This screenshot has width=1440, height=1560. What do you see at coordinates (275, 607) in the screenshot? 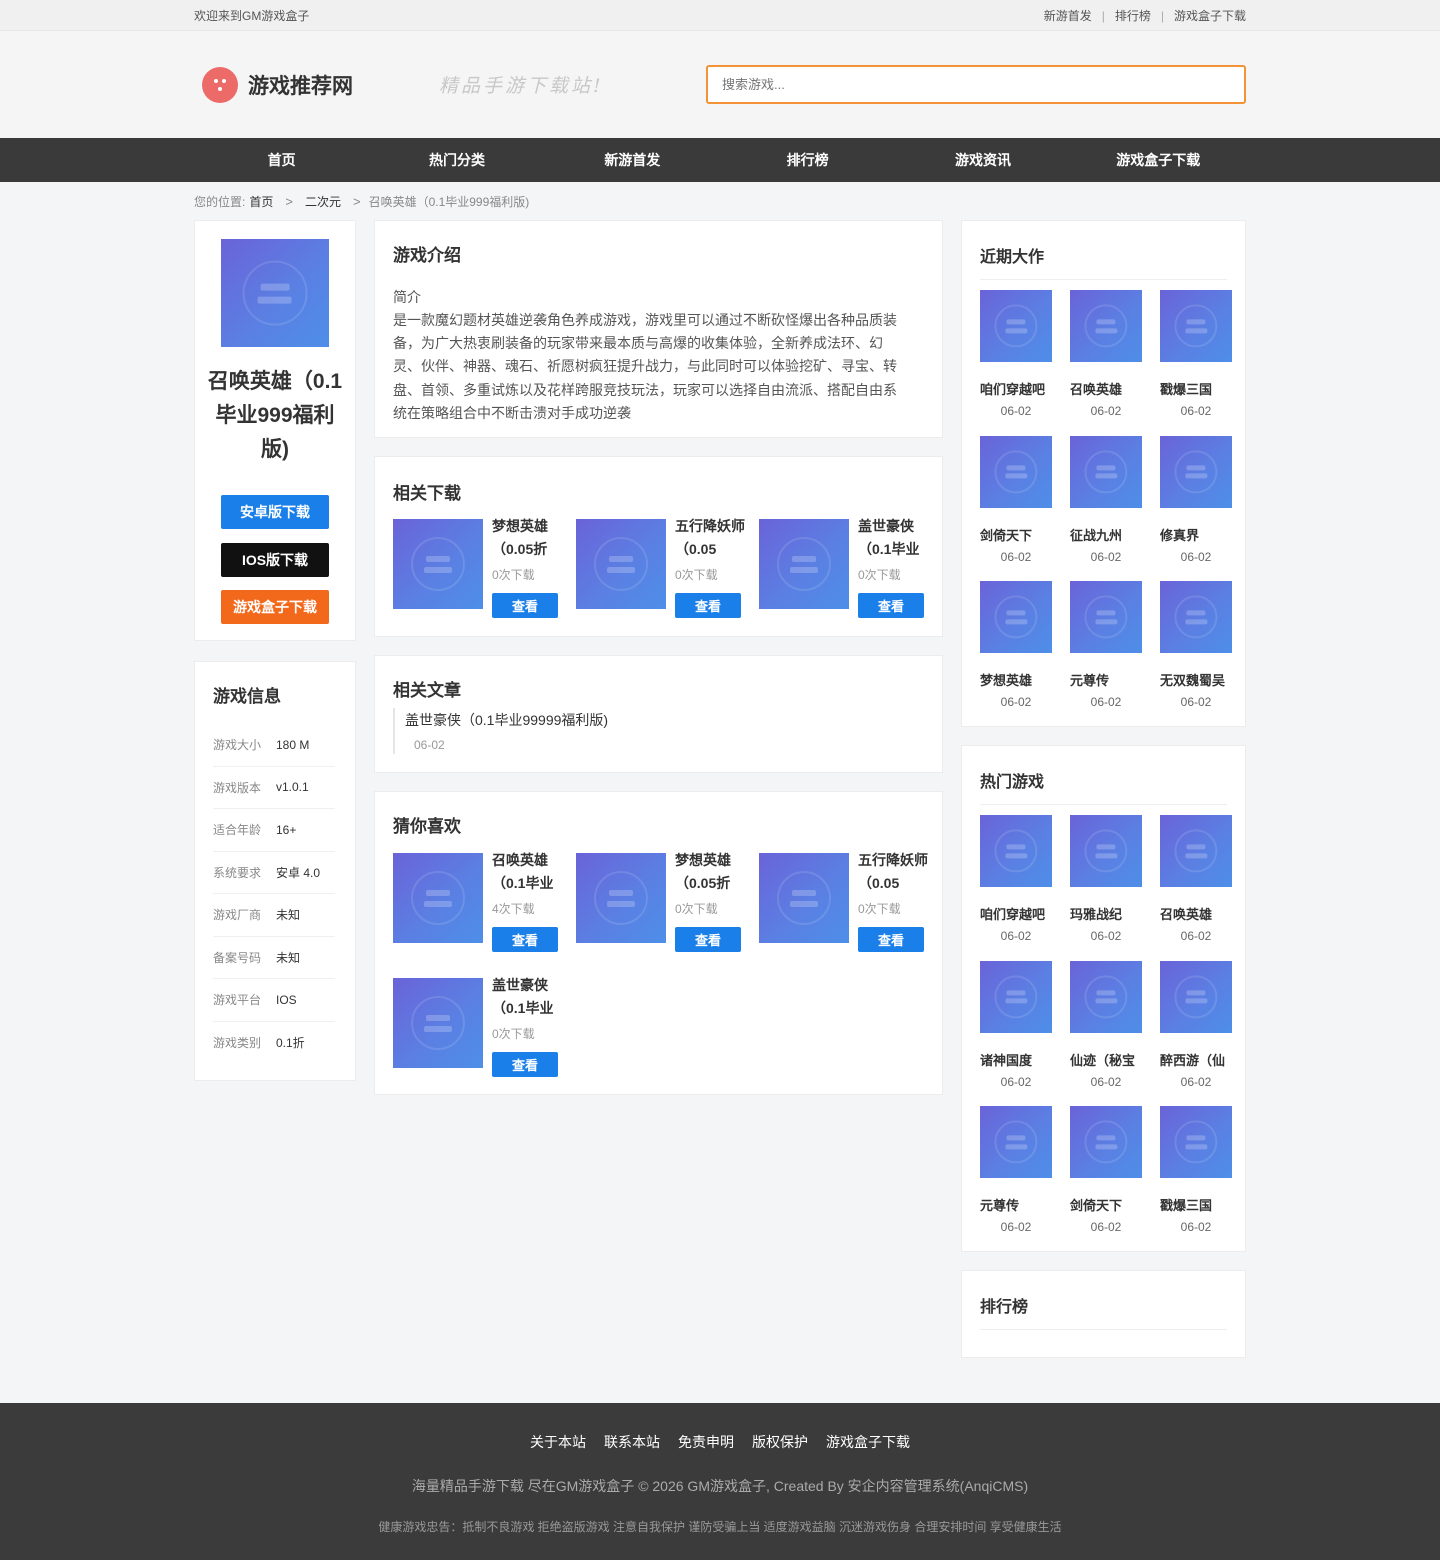
I see `box-download-button: 游戏盒子下载` at bounding box center [275, 607].